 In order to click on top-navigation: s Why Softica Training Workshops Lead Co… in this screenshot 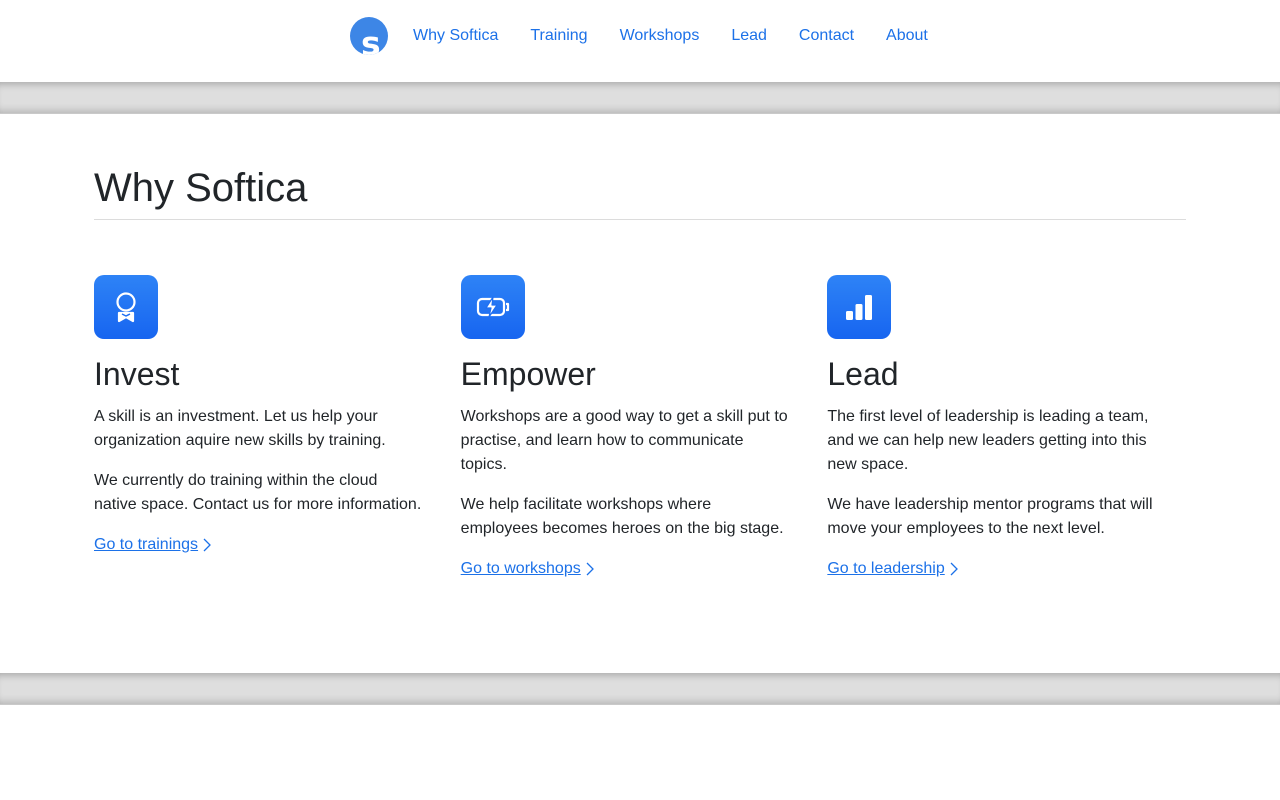, I will do `click(640, 41)`.